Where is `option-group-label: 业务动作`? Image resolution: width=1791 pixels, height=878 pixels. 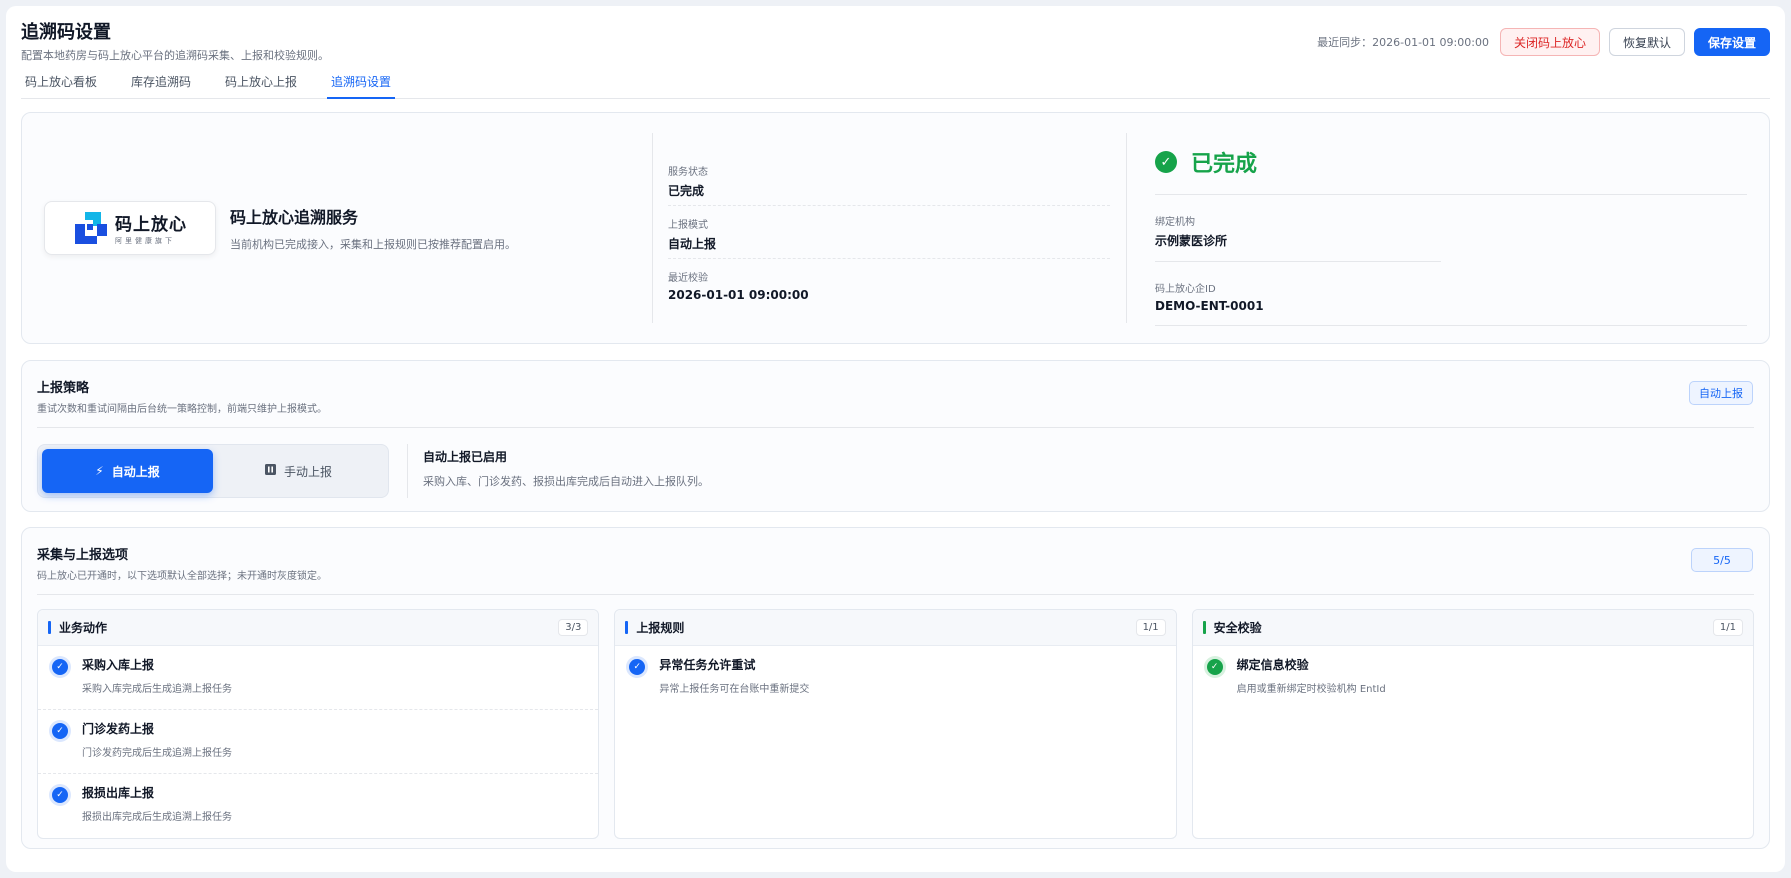
option-group-label: 业务动作 is located at coordinates (83, 628).